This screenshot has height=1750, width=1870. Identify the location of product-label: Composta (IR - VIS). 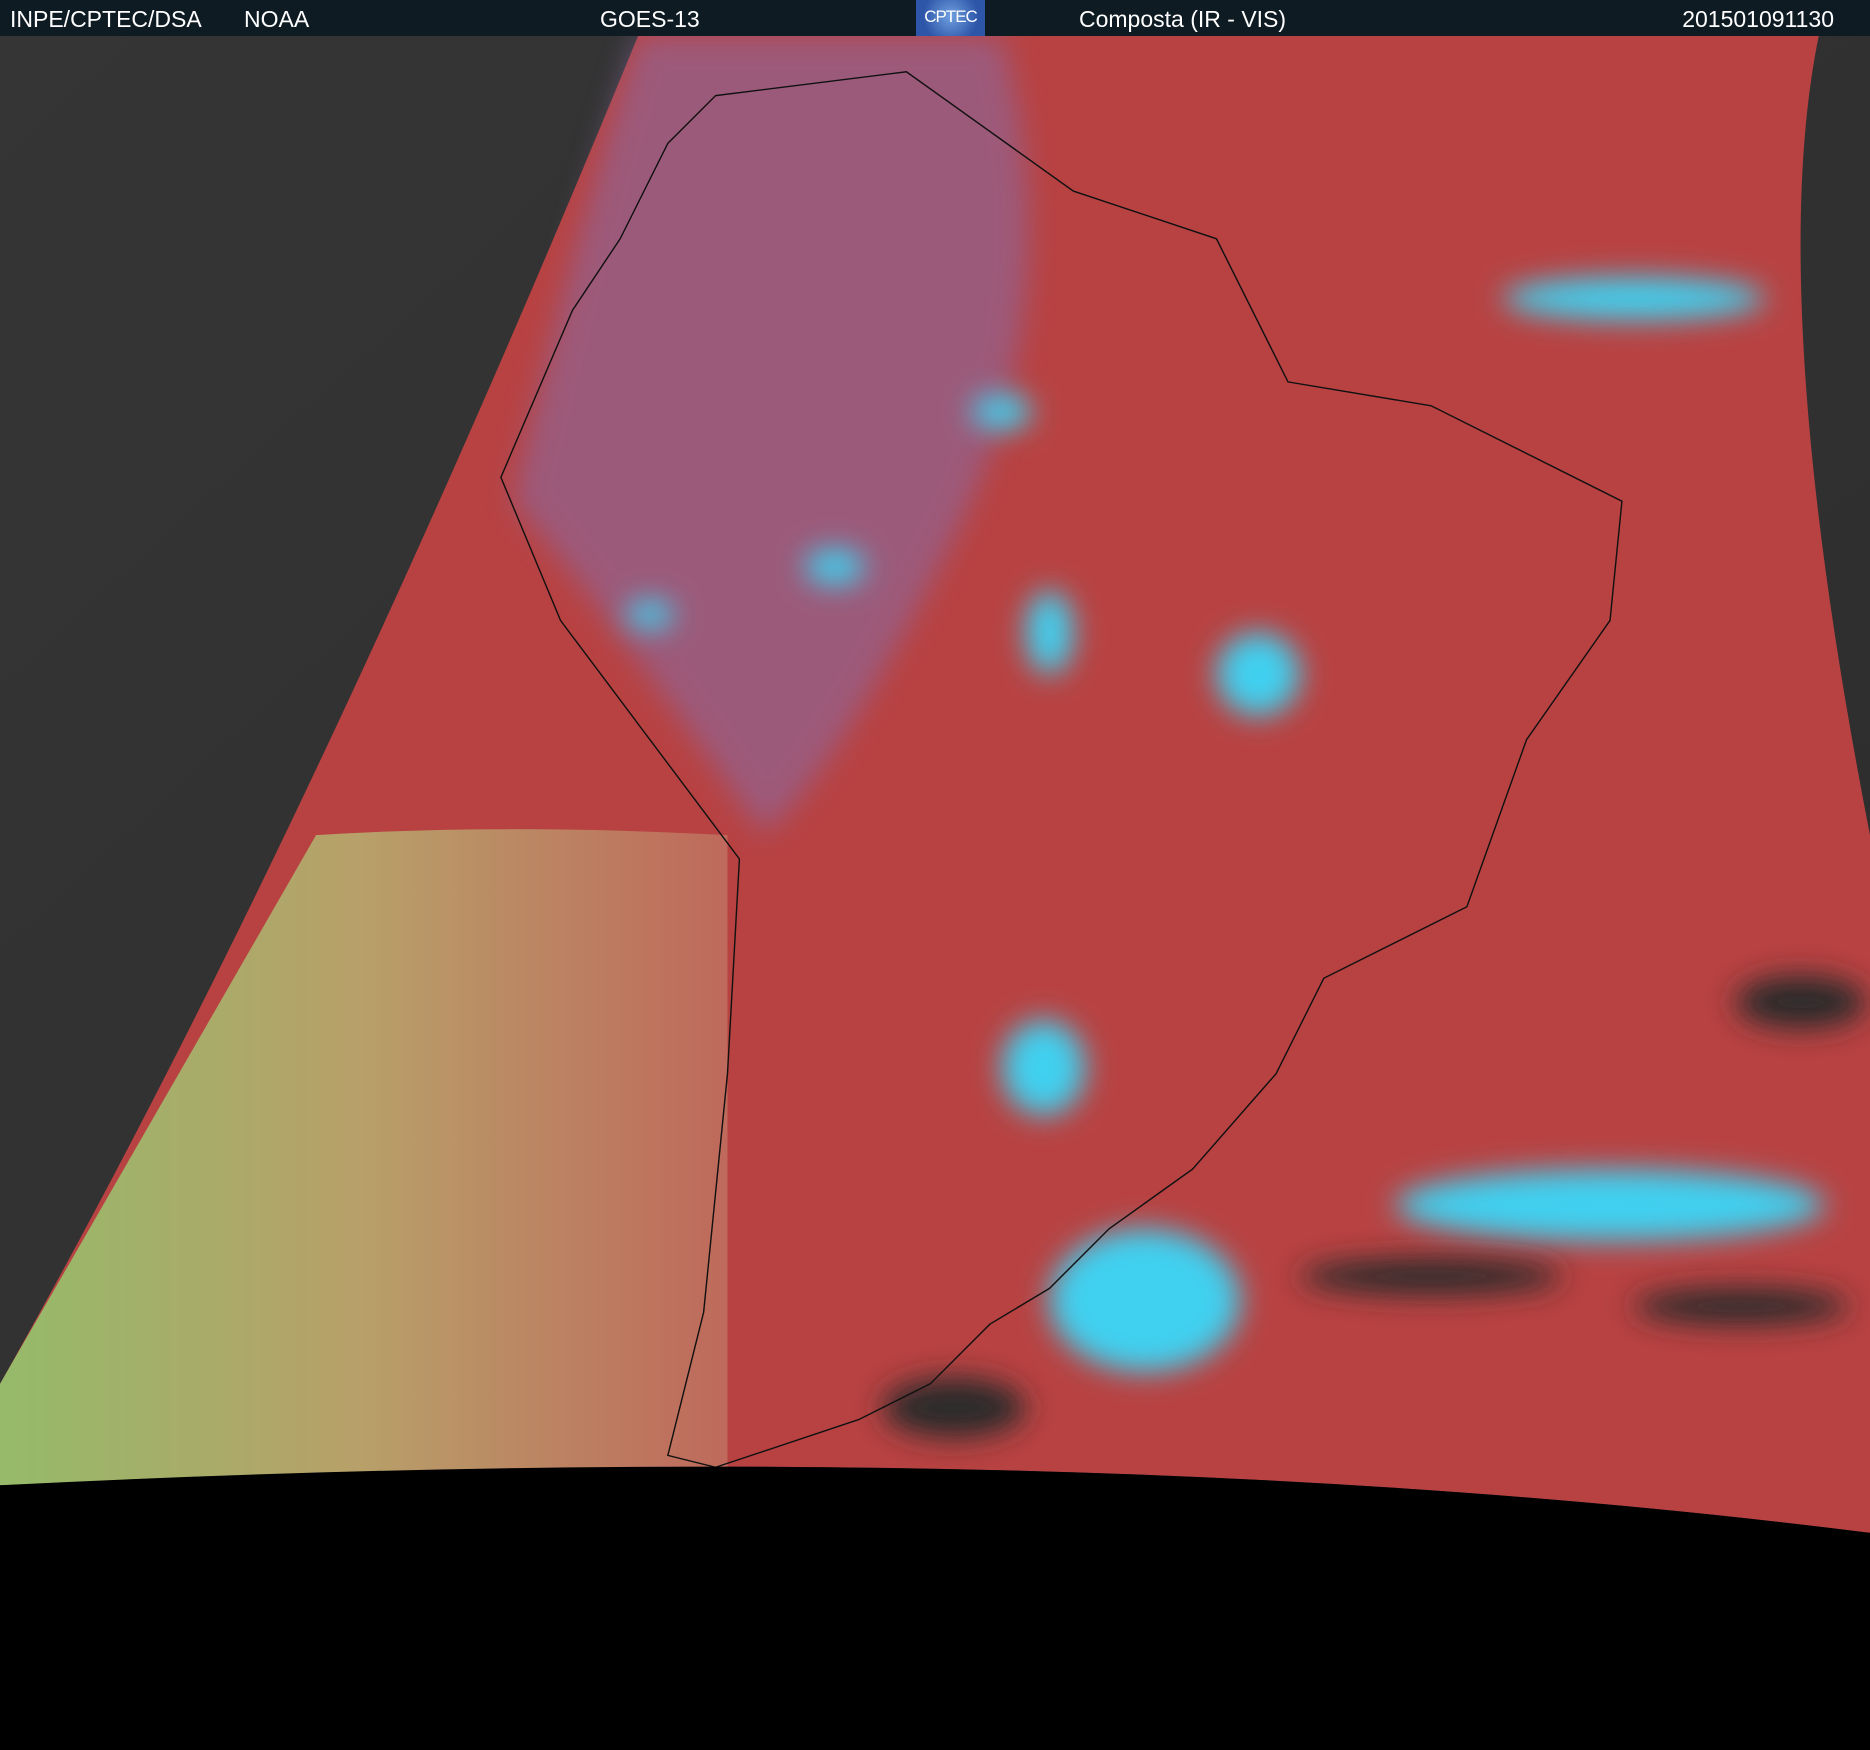
(1183, 19).